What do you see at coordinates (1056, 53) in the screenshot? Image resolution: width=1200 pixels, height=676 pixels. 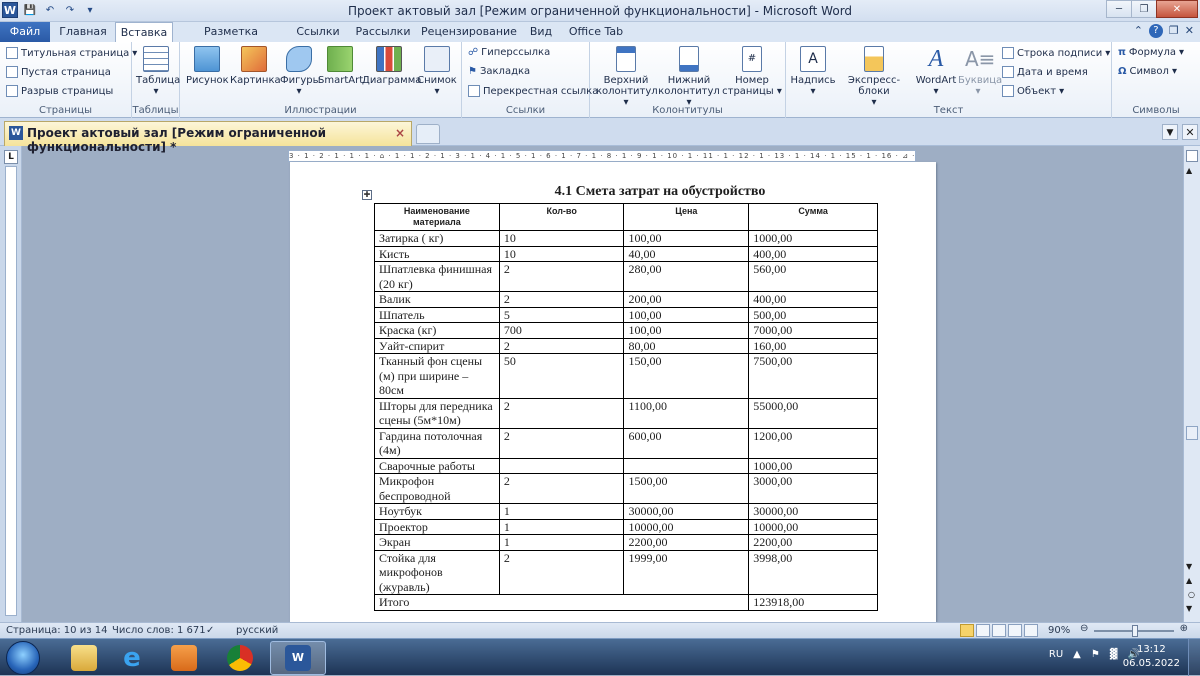 I see `signature-line-button: Строка подписи ▾` at bounding box center [1056, 53].